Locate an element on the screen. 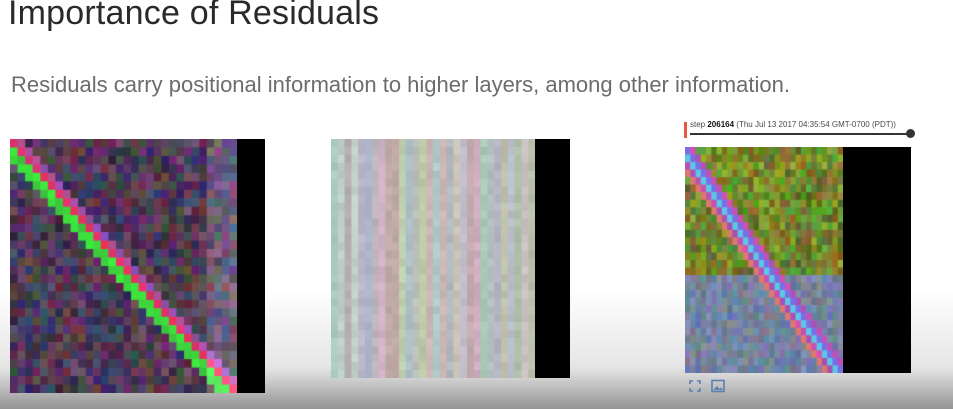  step-slider-handle is located at coordinates (910, 133).